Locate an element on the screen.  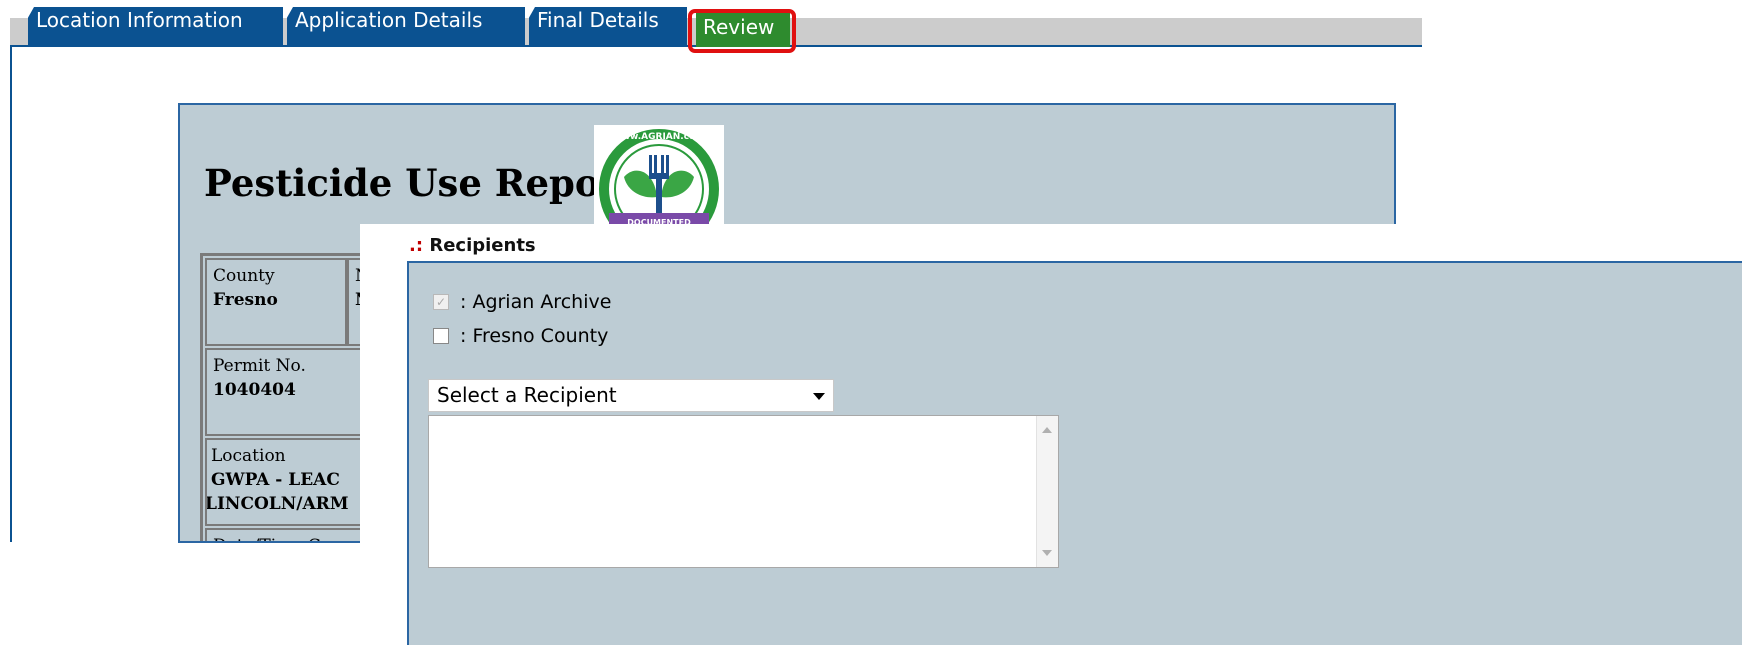
recipient-select: Select a Recipient is located at coordinates (631, 395).